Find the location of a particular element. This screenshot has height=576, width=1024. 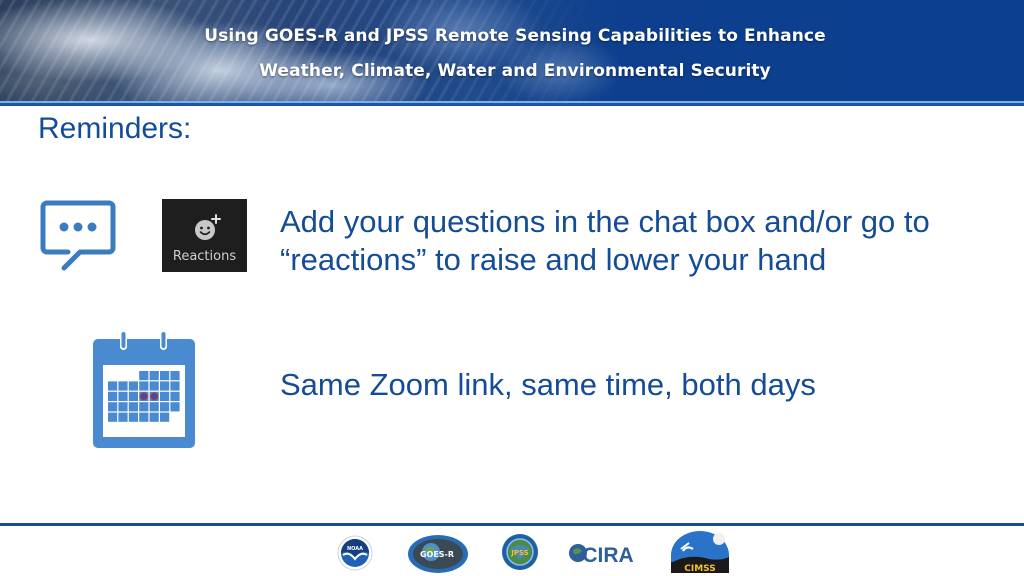

slide-title: Reminders: is located at coordinates (115, 128).